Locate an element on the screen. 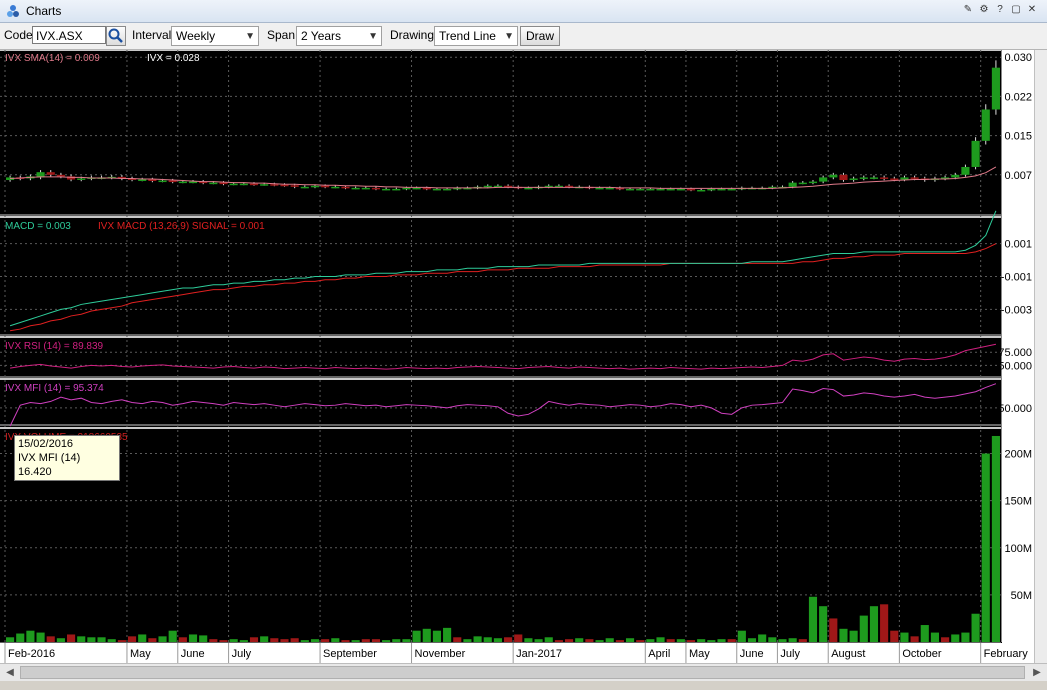 This screenshot has width=1047, height=690. settings-icon: ⚙ is located at coordinates (984, 10).